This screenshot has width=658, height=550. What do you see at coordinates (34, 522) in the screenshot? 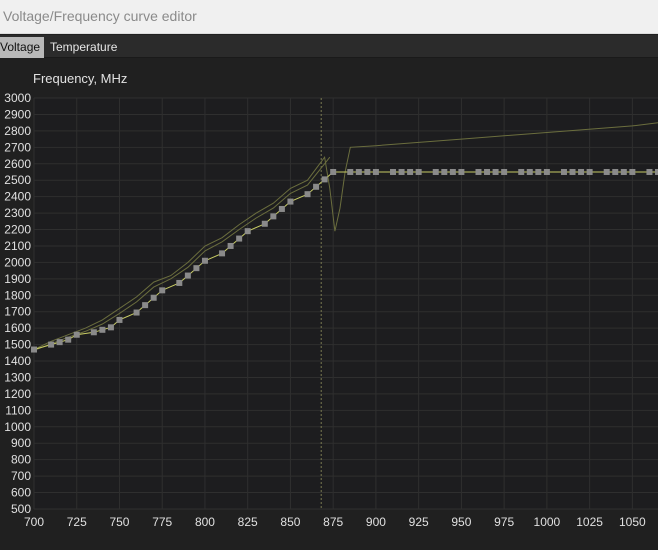
I see `x-tick-label: 700` at bounding box center [34, 522].